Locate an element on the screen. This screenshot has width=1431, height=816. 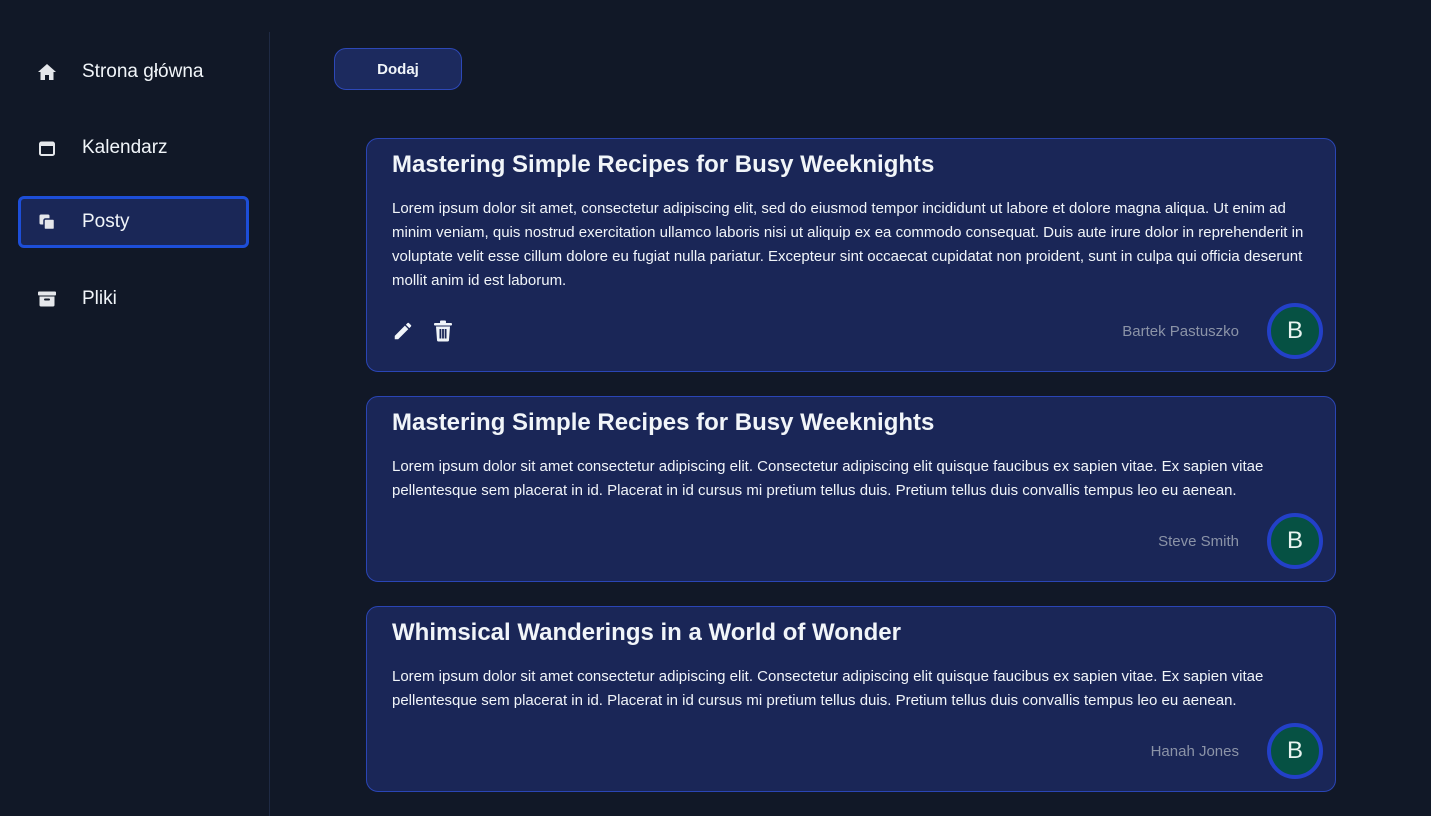
sidebar-item-label: Posty is located at coordinates (106, 221).